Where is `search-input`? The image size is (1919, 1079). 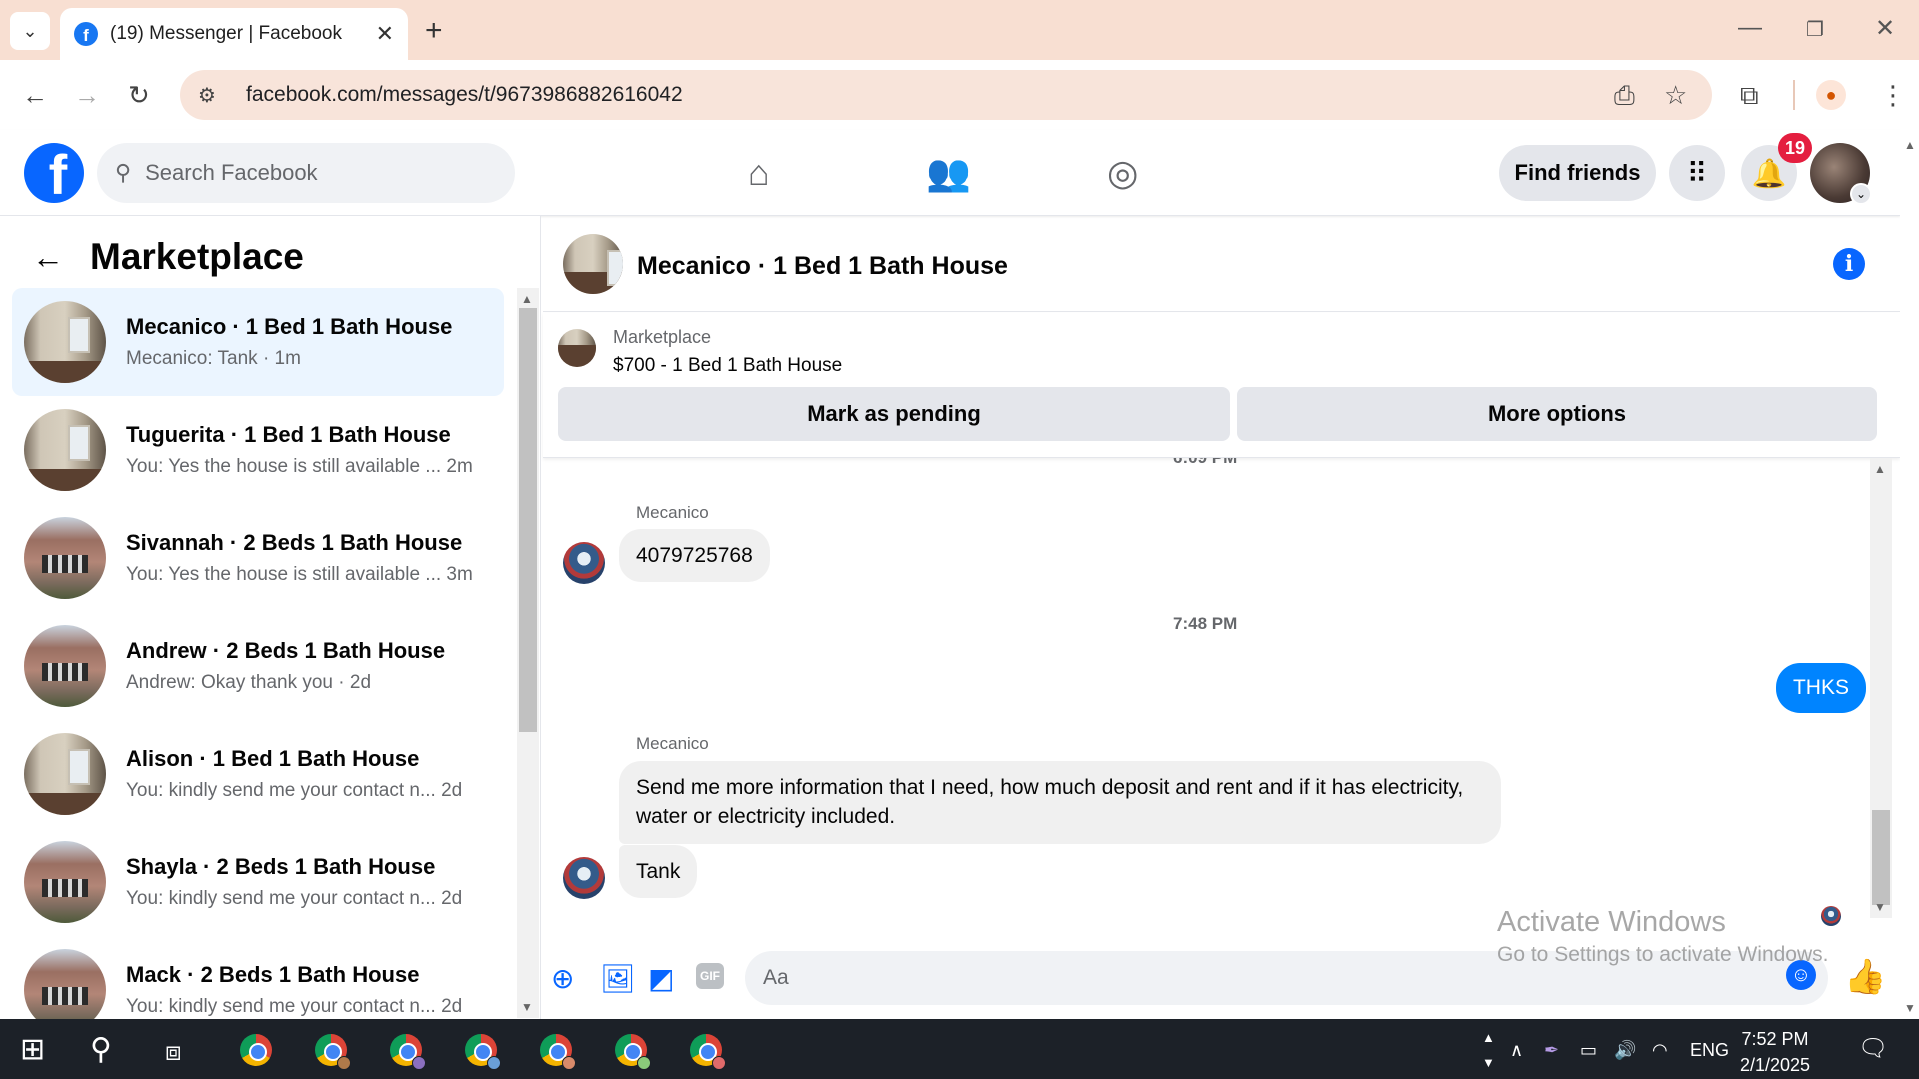 search-input is located at coordinates (310, 173).